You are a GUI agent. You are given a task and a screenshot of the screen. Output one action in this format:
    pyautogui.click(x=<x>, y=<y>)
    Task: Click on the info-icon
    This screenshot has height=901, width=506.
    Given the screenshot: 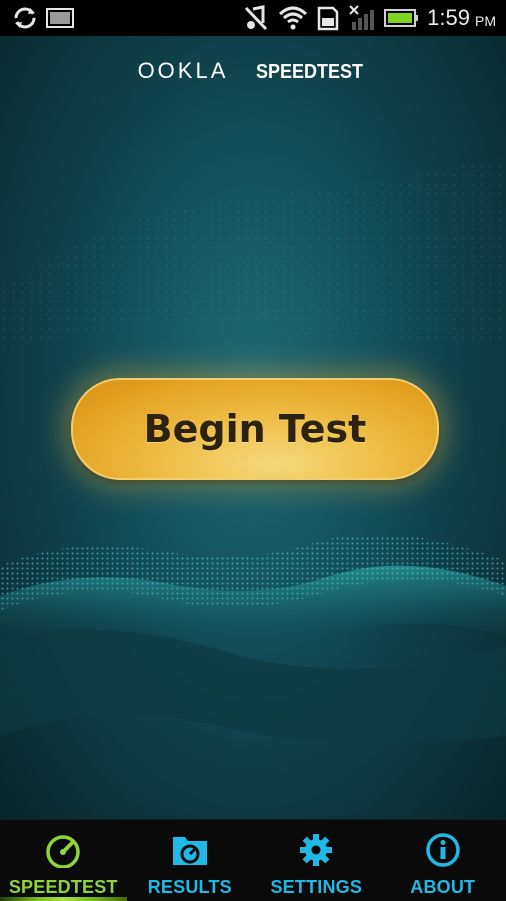 What is the action you would take?
    pyautogui.click(x=443, y=852)
    